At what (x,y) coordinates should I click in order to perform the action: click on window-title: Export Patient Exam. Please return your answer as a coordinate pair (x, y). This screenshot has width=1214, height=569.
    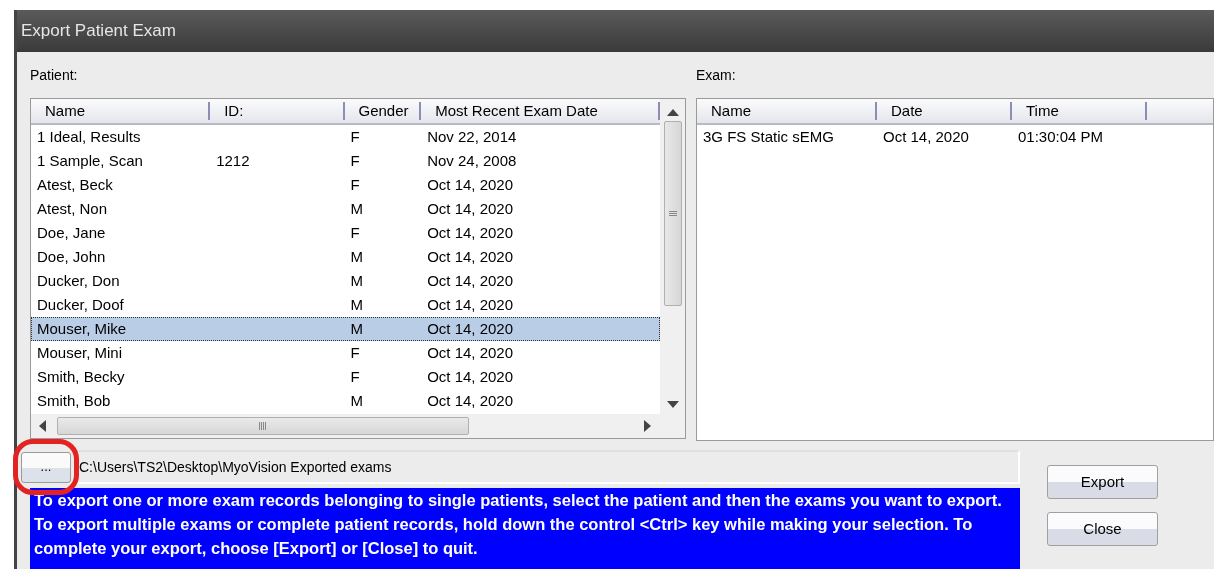
    Looking at the image, I should click on (98, 31).